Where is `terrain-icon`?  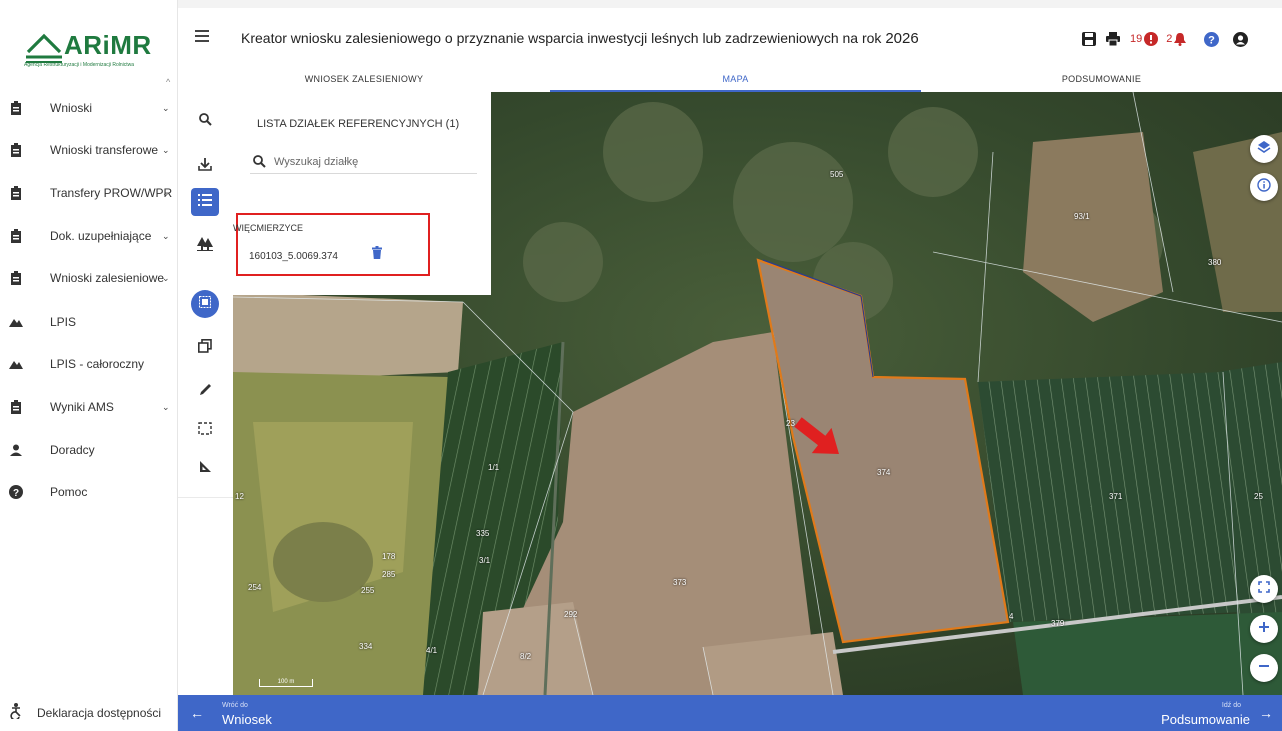 terrain-icon is located at coordinates (16, 364).